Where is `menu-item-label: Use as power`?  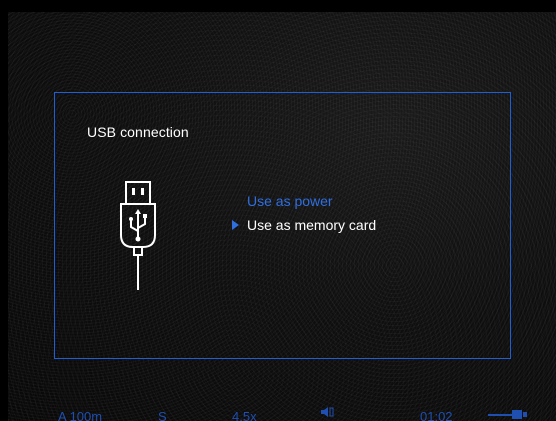 menu-item-label: Use as power is located at coordinates (290, 201).